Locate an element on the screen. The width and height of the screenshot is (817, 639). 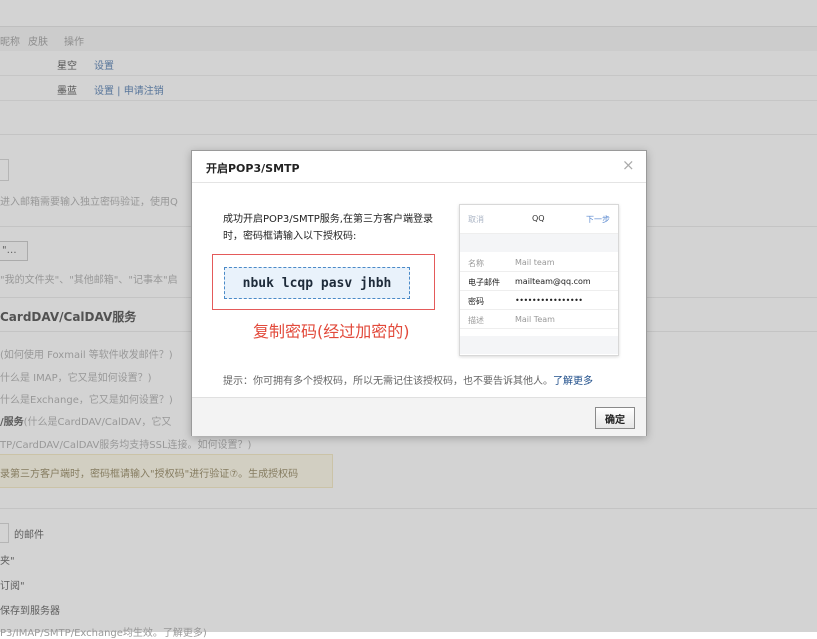
phone-header: 取消 QQ 下一步 is located at coordinates (539, 219).